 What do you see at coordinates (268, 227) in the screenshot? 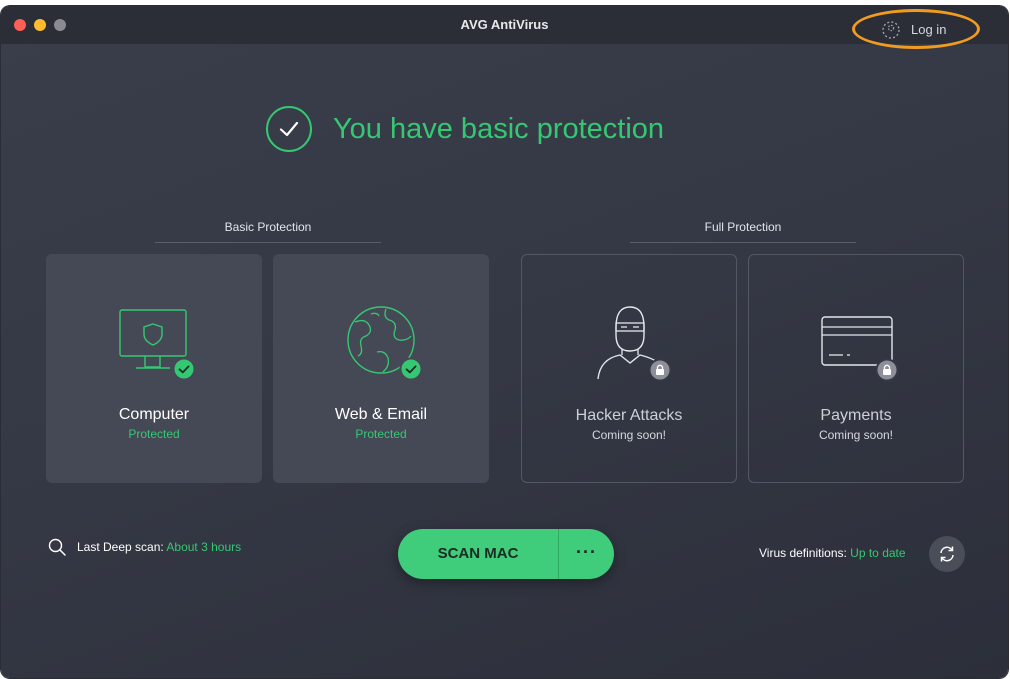
I see `basic-protection-label: Basic Protection` at bounding box center [268, 227].